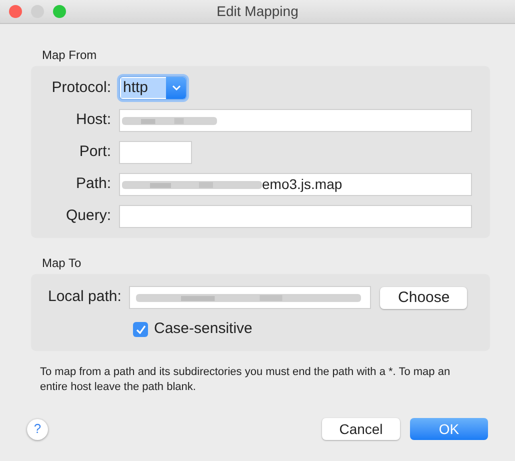 The height and width of the screenshot is (461, 515). Describe the element at coordinates (424, 297) in the screenshot. I see `choose-button: Choose` at that location.